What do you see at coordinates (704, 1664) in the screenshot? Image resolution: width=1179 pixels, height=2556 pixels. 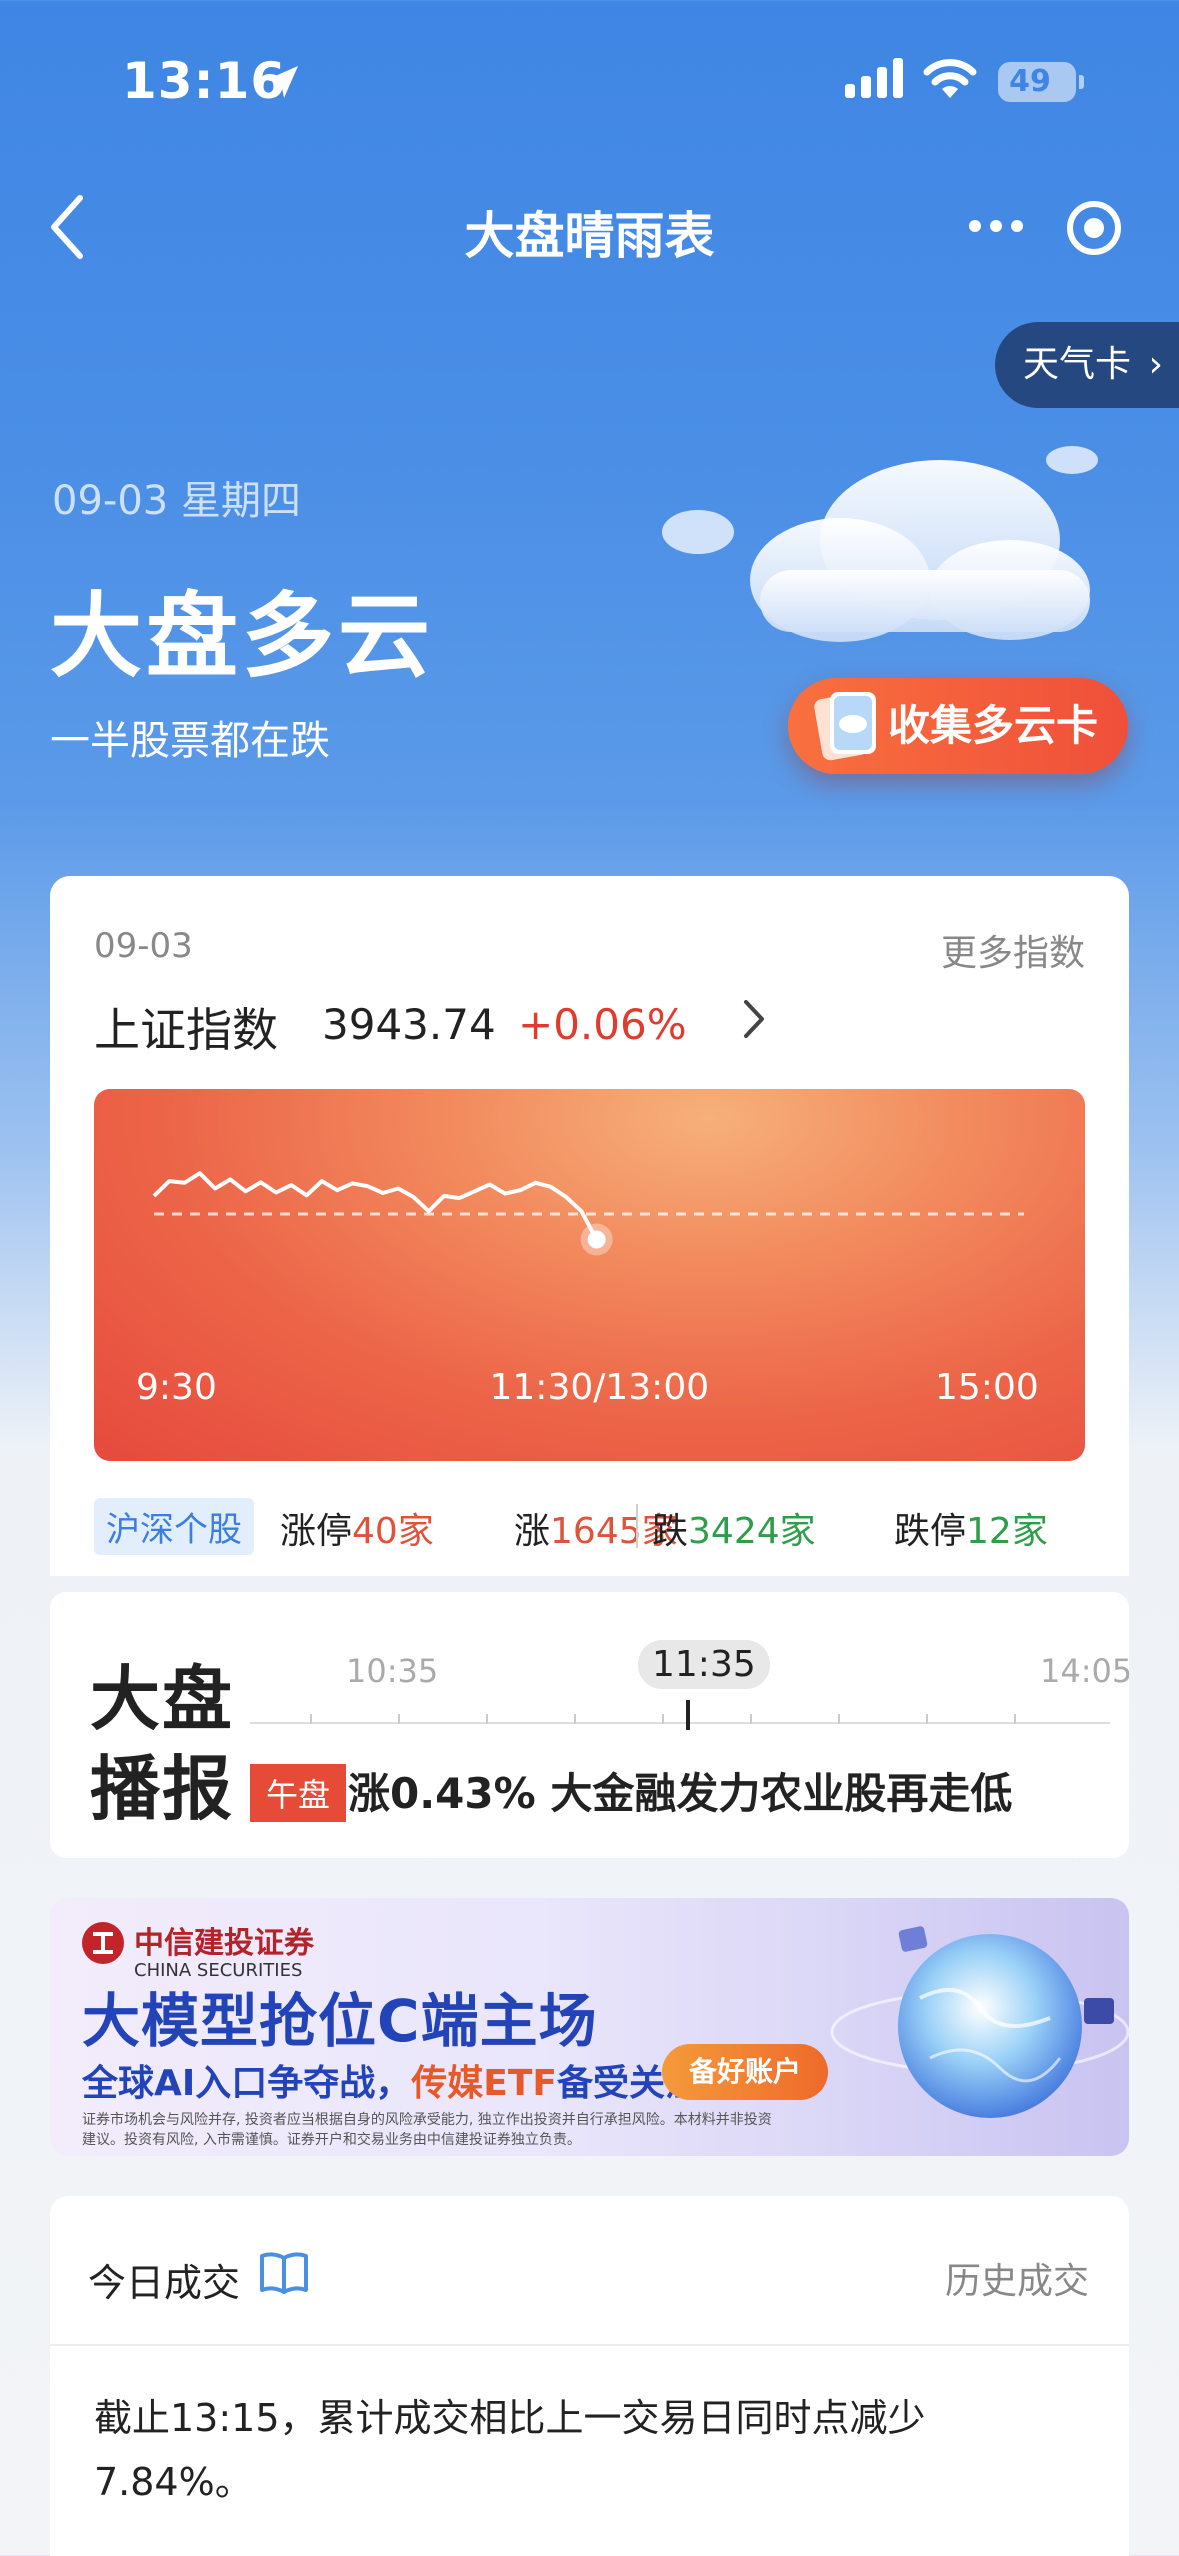 I see `timeline-current-time: 11:35` at bounding box center [704, 1664].